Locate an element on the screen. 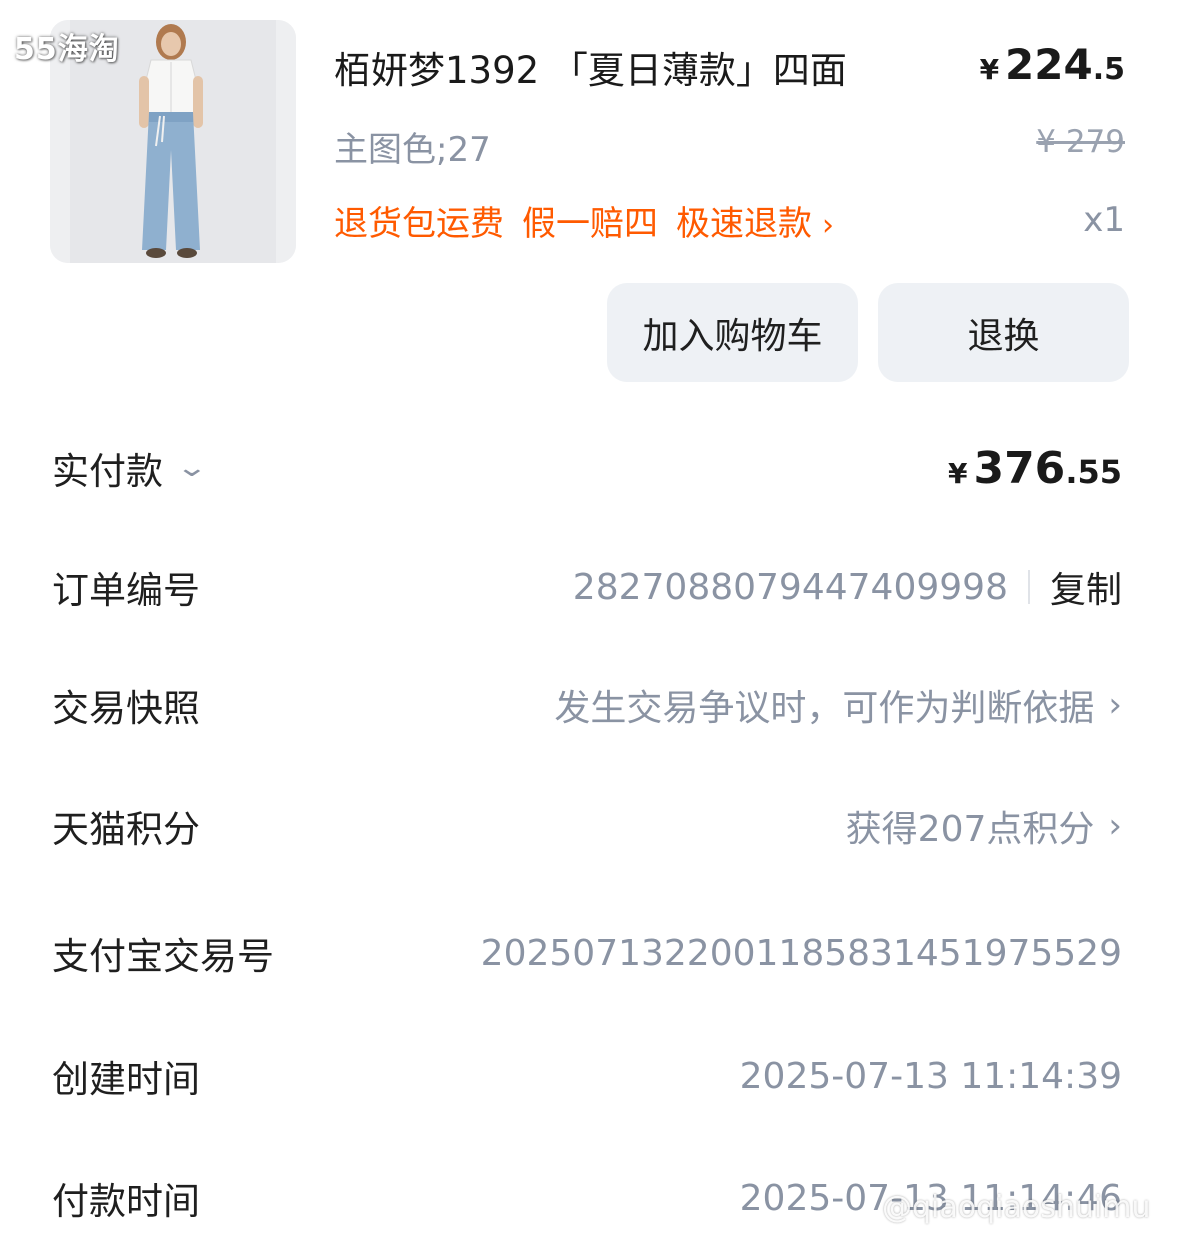  alipay-trade-number-label: 支付宝交易号 is located at coordinates (163, 956).